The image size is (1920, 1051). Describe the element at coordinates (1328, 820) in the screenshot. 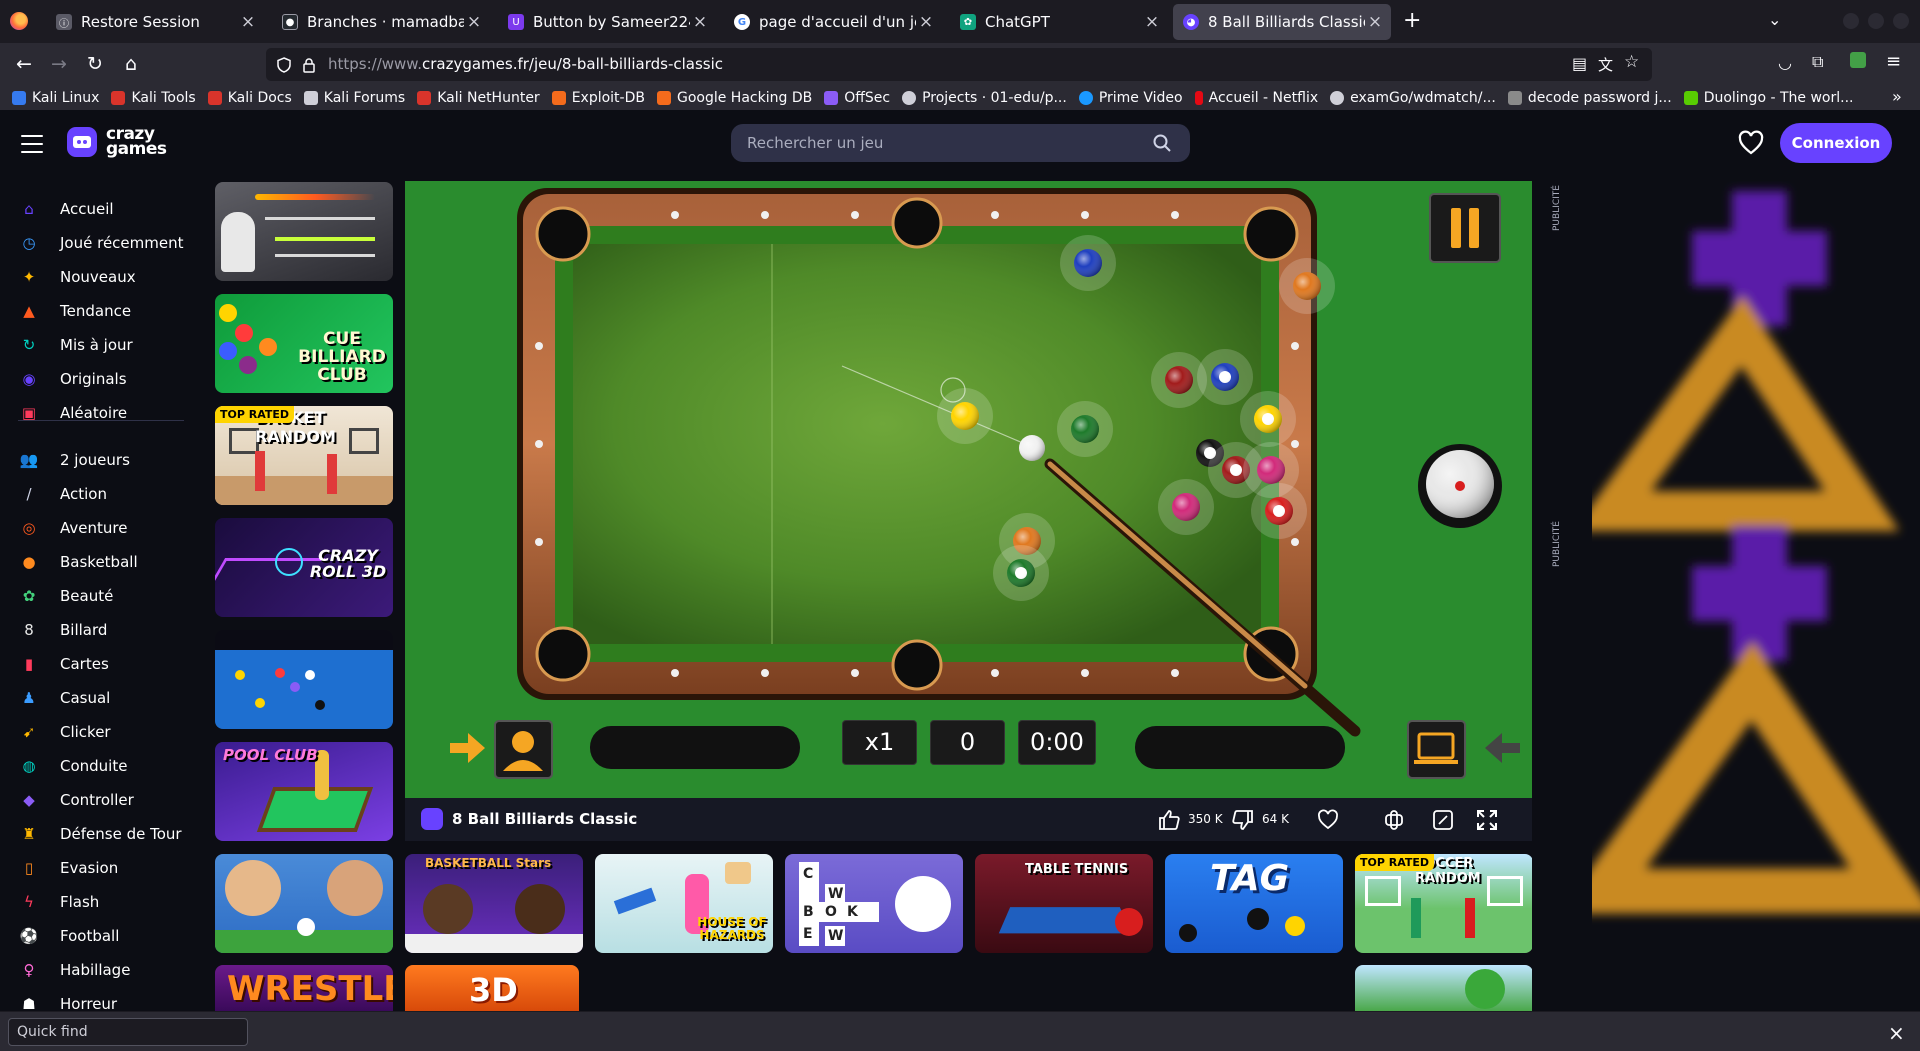

I see `favorite-heart-icon` at that location.